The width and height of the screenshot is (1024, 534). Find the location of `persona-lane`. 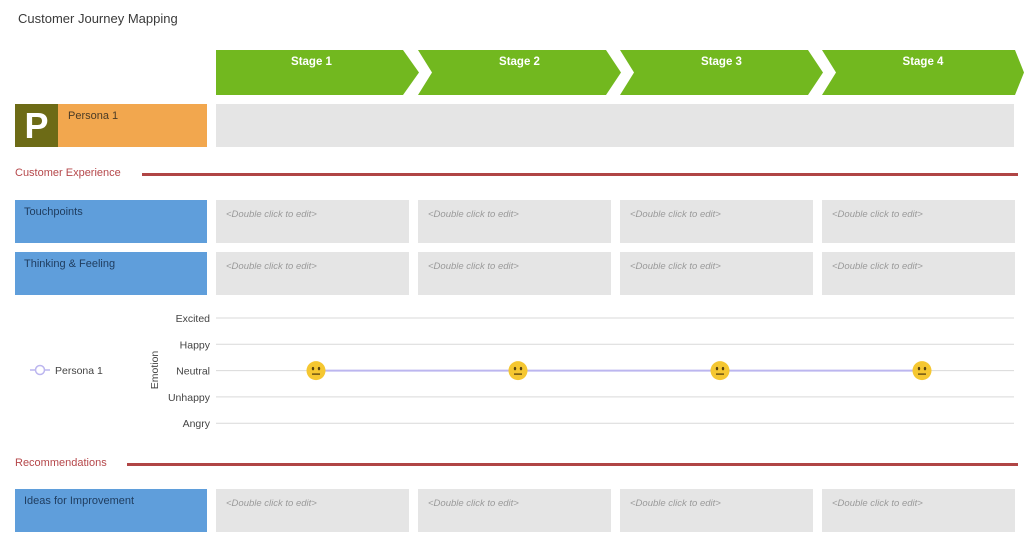

persona-lane is located at coordinates (615, 125).